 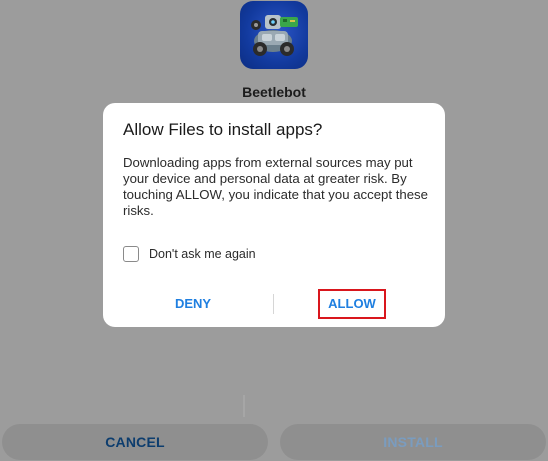 I want to click on cancel-button: CANCEL, so click(x=135, y=442).